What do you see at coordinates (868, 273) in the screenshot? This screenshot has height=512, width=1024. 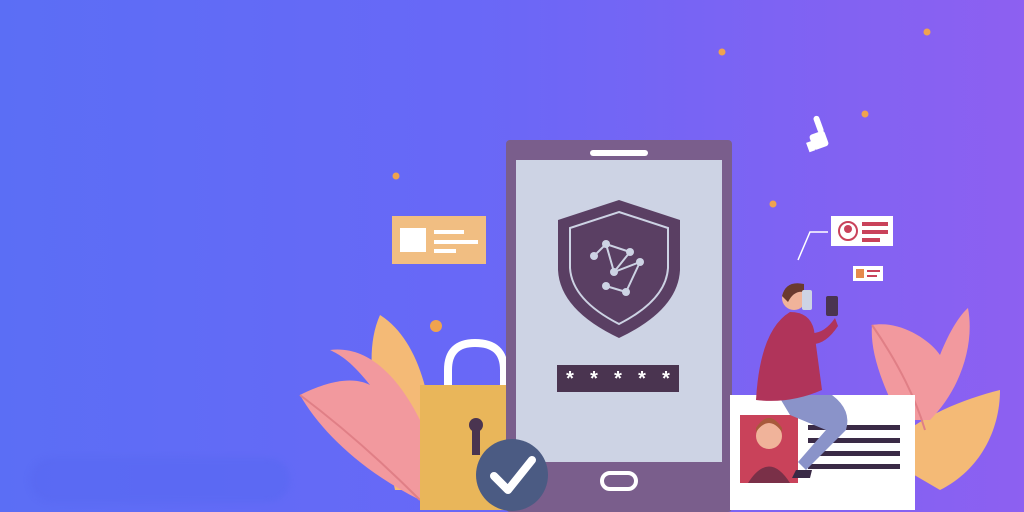 I see `profile-card-small` at bounding box center [868, 273].